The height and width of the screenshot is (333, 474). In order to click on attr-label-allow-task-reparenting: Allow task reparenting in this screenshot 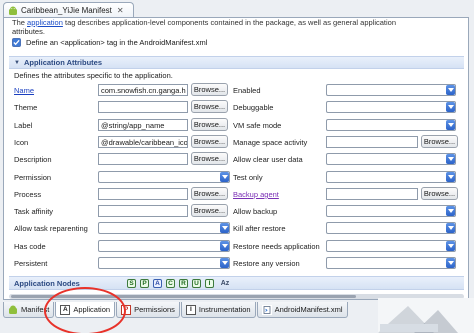, I will do `click(51, 228)`.